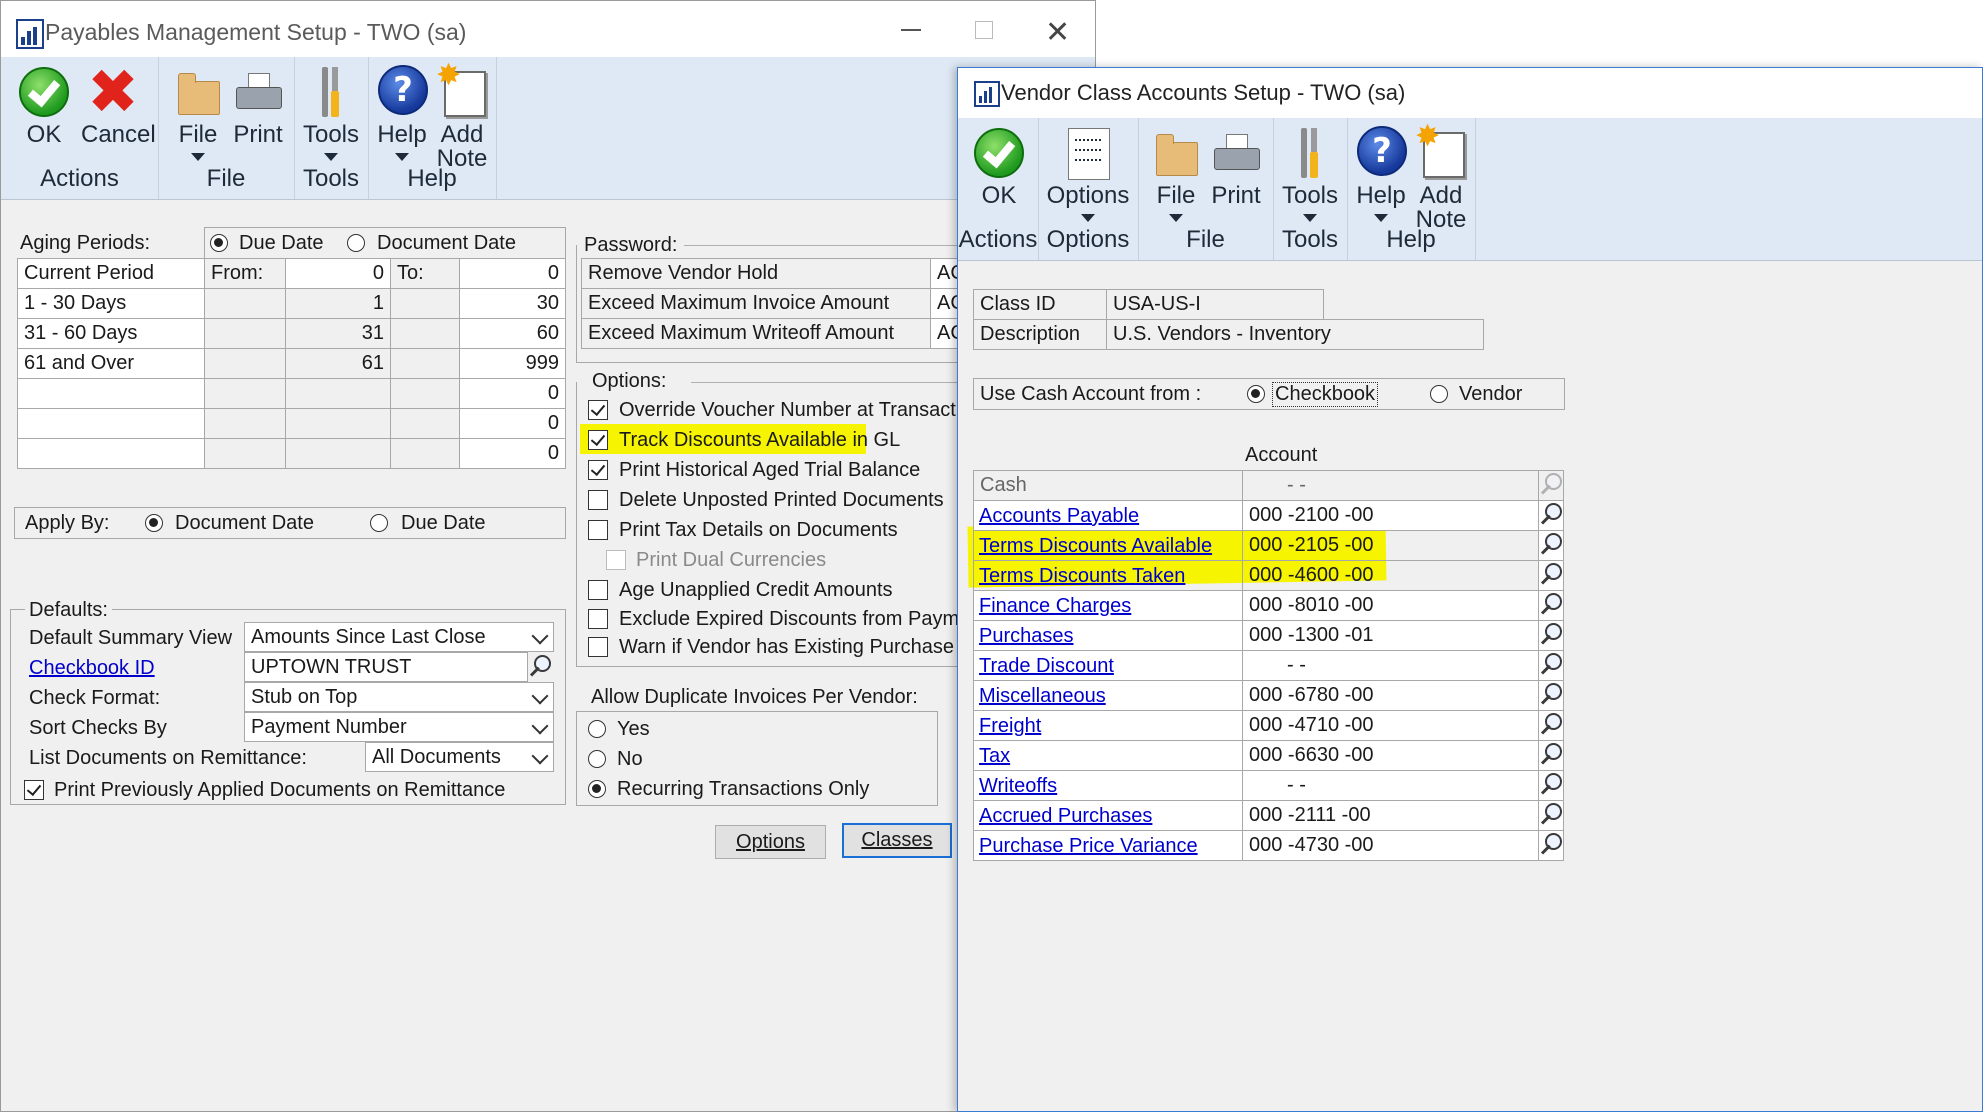 This screenshot has width=1983, height=1112. What do you see at coordinates (770, 842) in the screenshot?
I see `options-button: Options` at bounding box center [770, 842].